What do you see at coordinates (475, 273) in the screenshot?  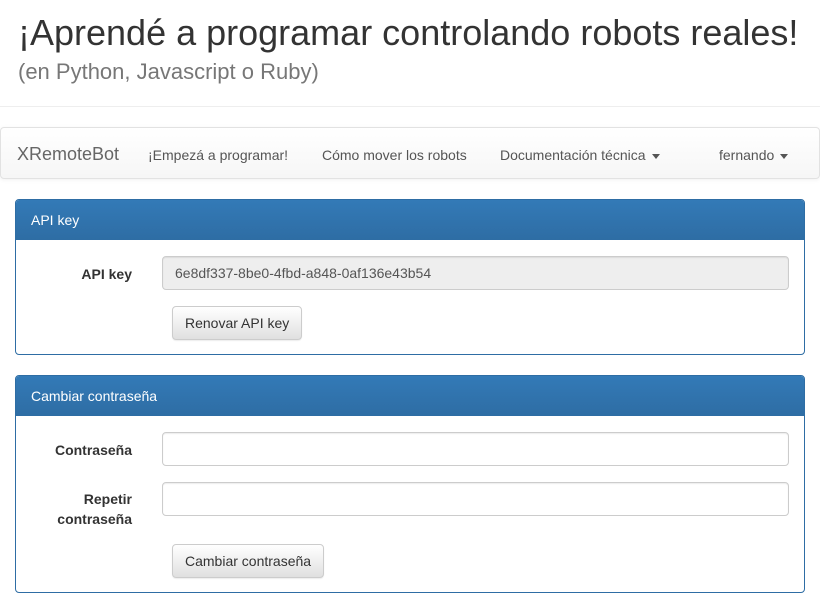 I see `api-key-field` at bounding box center [475, 273].